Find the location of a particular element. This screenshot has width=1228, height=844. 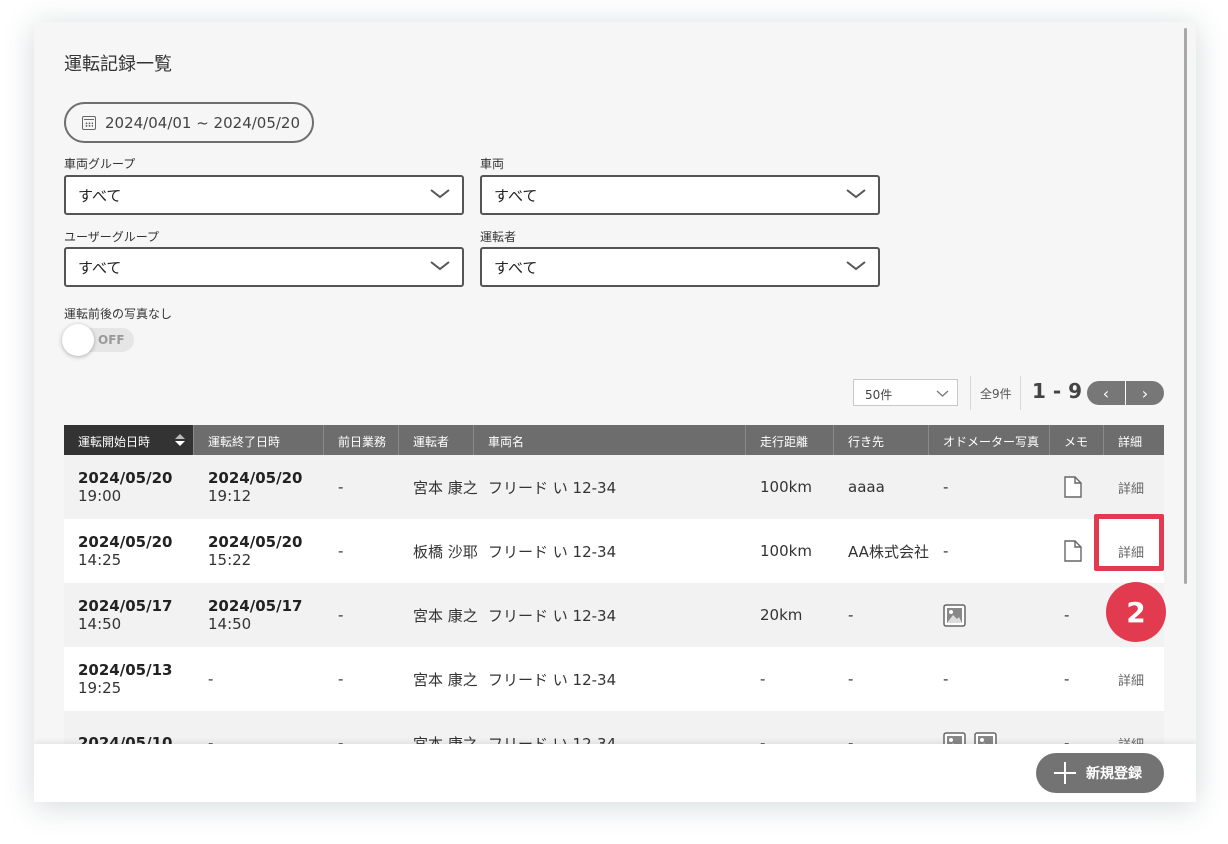

column-header-destination: 行き先 is located at coordinates (881, 440).